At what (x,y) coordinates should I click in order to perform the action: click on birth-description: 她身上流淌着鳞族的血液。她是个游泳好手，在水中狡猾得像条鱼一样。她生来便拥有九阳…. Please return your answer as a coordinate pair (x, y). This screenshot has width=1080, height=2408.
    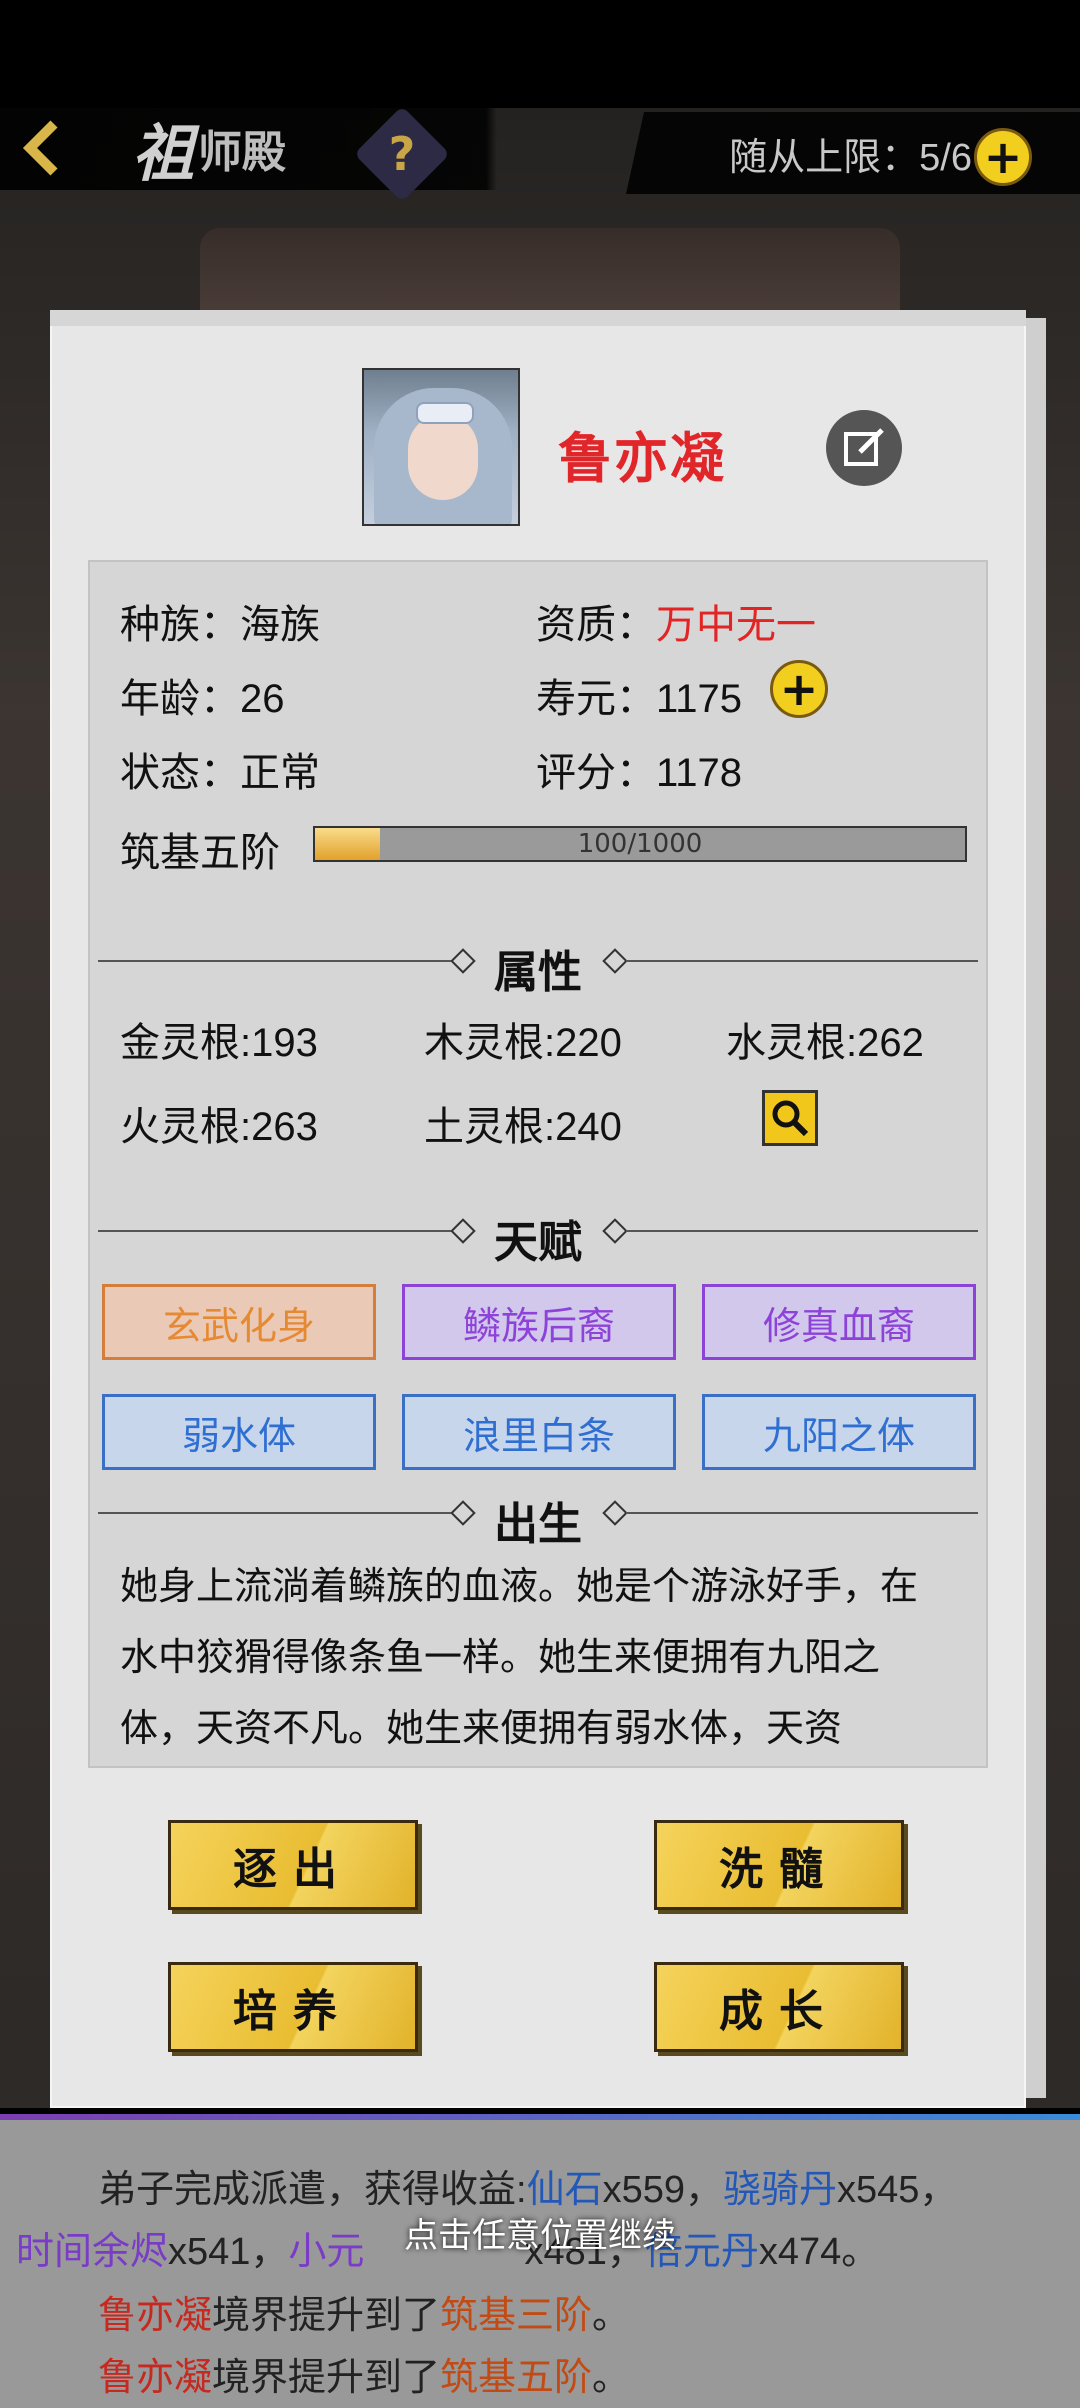
    Looking at the image, I should click on (535, 1658).